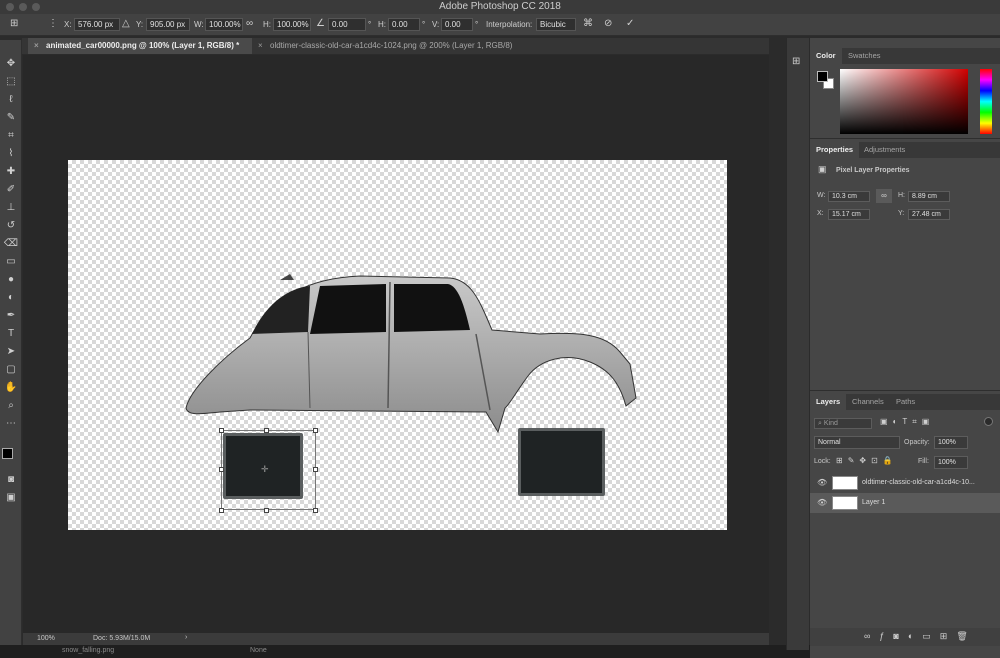 This screenshot has height=658, width=1000. Describe the element at coordinates (11, 388) in the screenshot. I see `hand-tool-icon: ✋` at that location.